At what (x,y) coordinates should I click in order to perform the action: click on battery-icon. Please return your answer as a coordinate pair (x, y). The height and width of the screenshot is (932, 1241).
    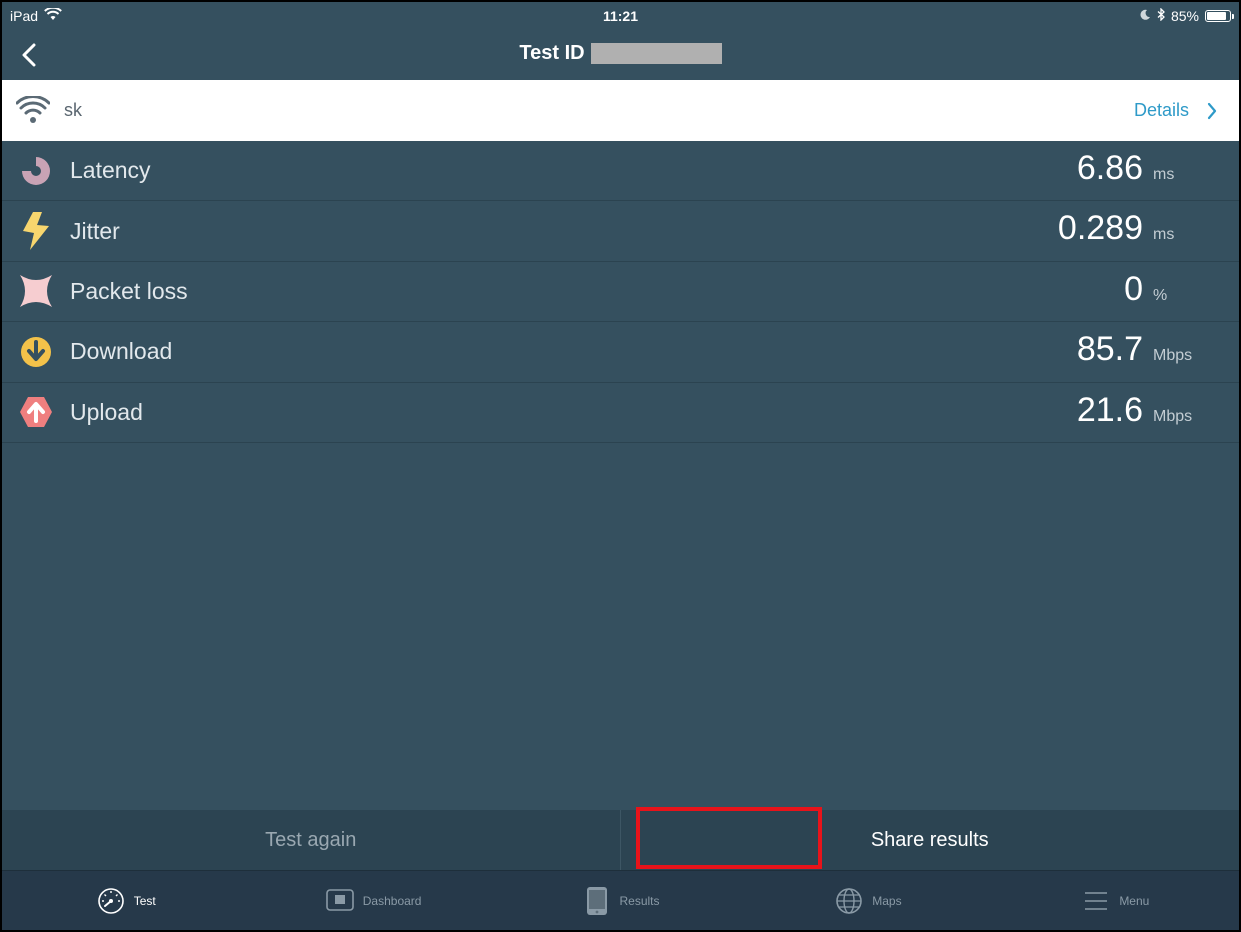
    Looking at the image, I should click on (1219, 16).